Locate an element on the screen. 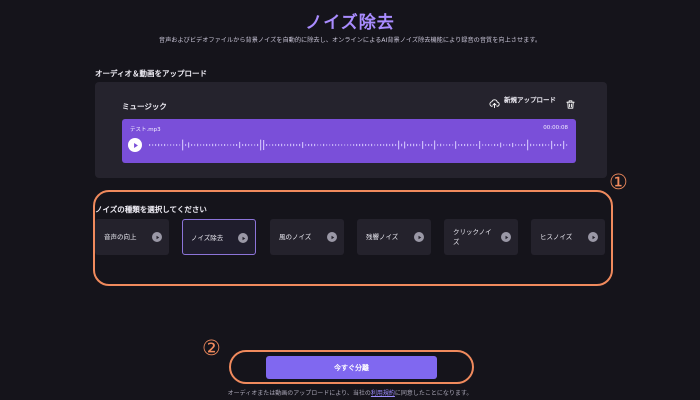  noise-option-voice-enhance: 音声の向上 is located at coordinates (132, 237).